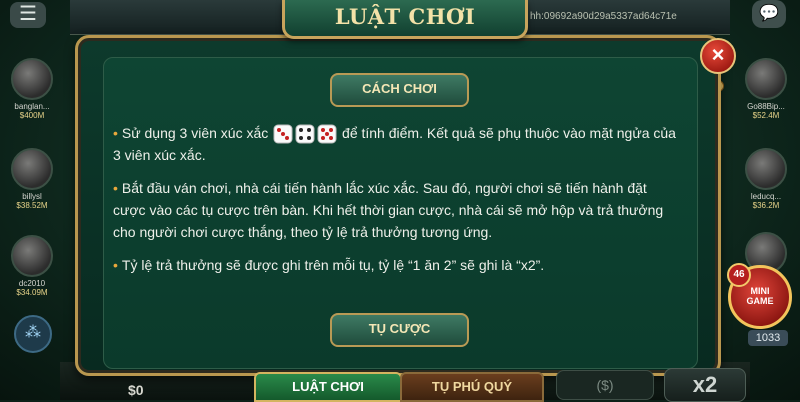 This screenshot has width=800, height=402. I want to click on share-icon: ⁂, so click(33, 332).